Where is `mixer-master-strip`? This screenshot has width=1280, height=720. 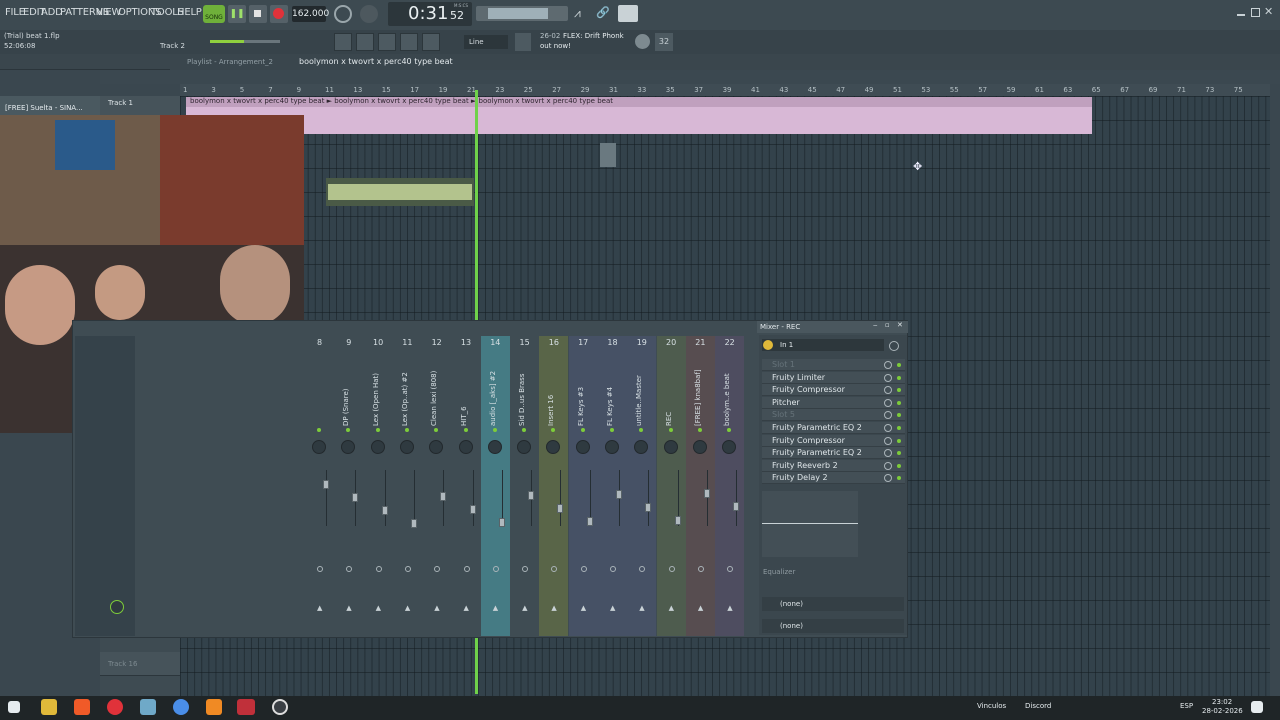
mixer-master-strip is located at coordinates (105, 486).